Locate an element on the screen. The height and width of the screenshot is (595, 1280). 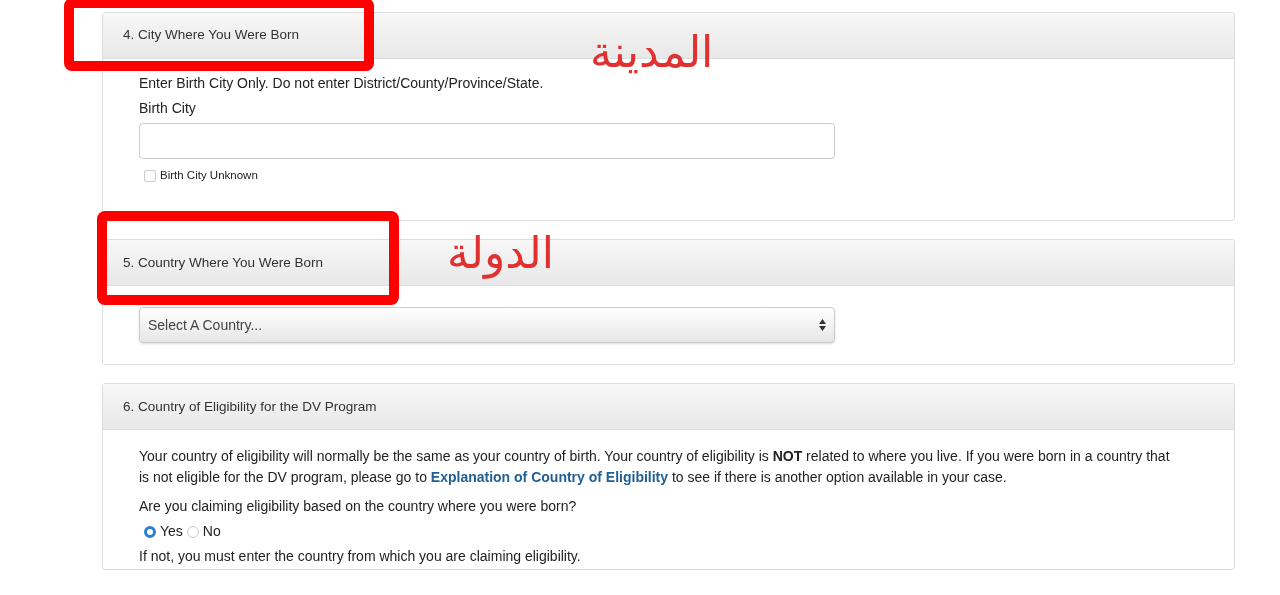
radio-label: Yes is located at coordinates (171, 532).